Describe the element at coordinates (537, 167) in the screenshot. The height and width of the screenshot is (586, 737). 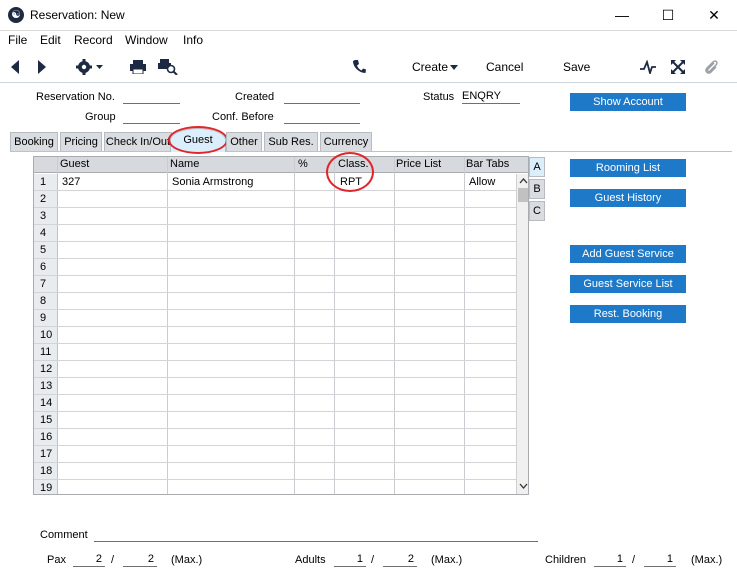
I see `side-tab-a: A` at that location.